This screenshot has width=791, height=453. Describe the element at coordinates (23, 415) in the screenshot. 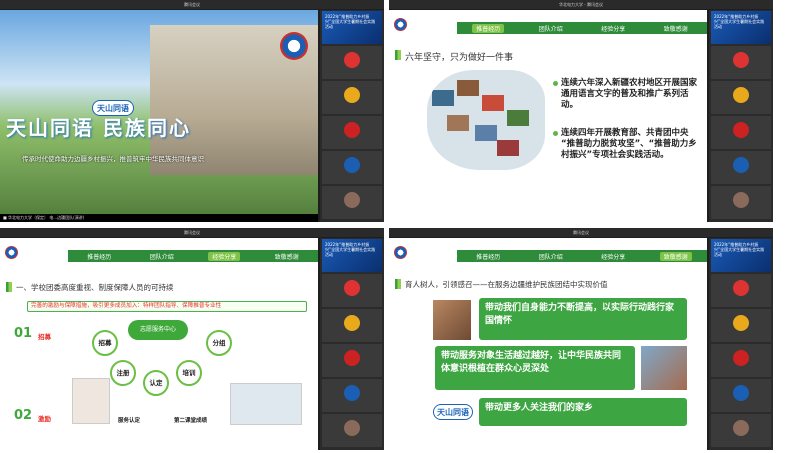

I see `step-number: 02` at that location.